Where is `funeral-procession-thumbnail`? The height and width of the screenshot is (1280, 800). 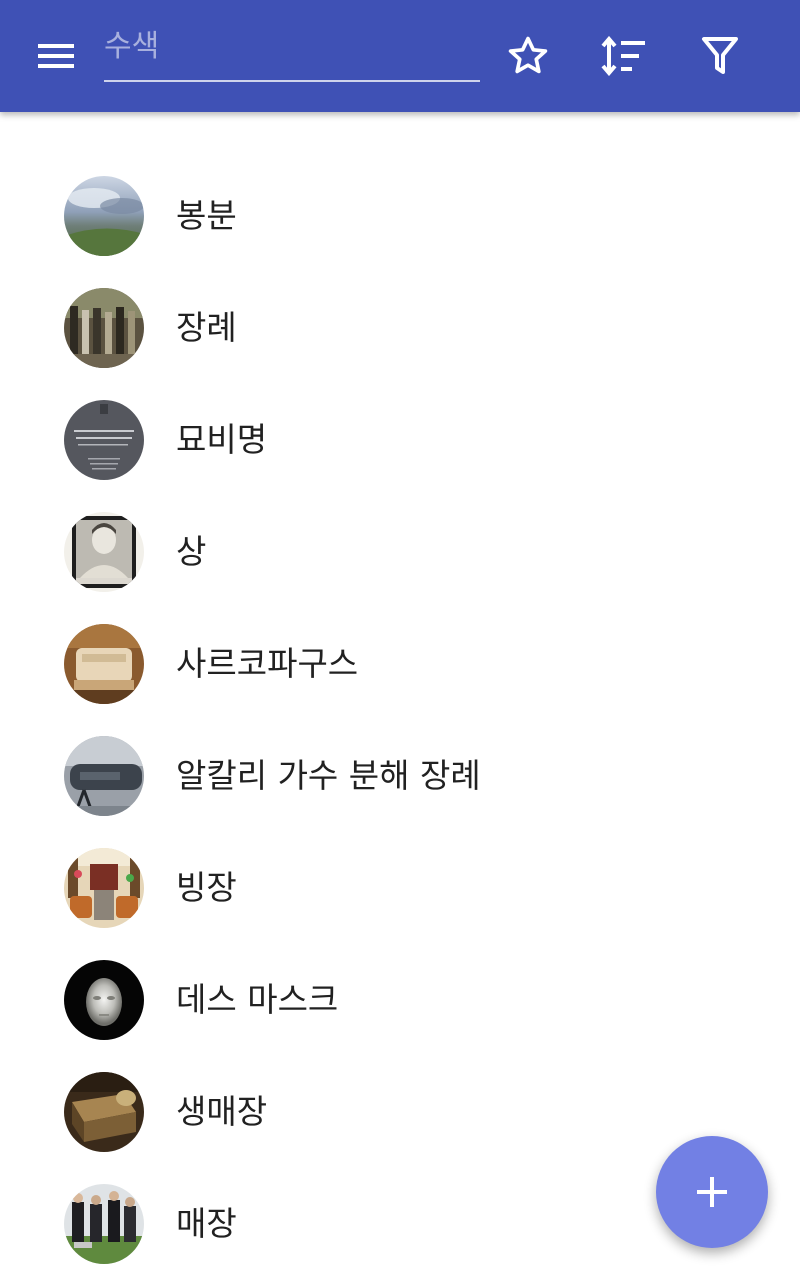 funeral-procession-thumbnail is located at coordinates (104, 328).